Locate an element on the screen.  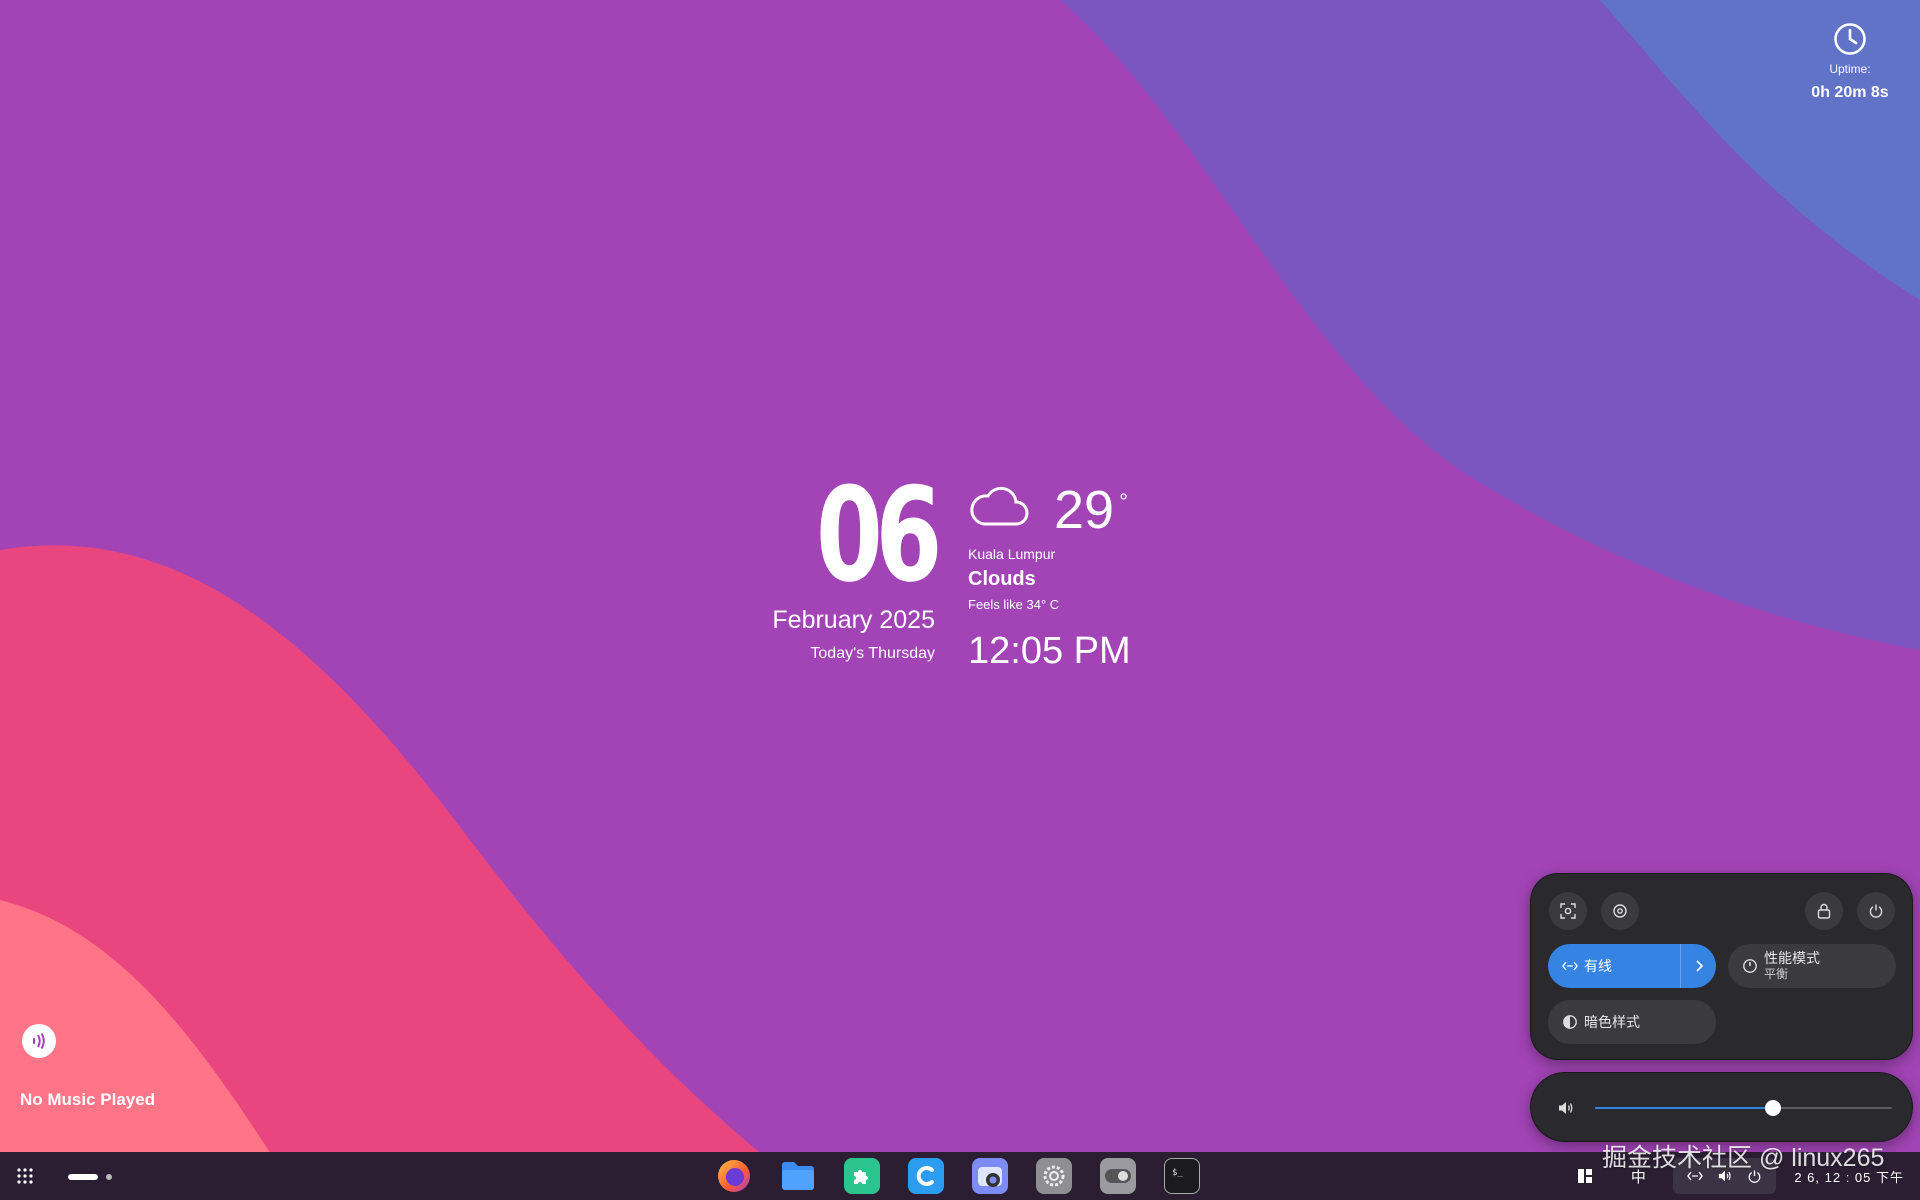
dark-style-toggle: 暗色样式 is located at coordinates (1632, 1022).